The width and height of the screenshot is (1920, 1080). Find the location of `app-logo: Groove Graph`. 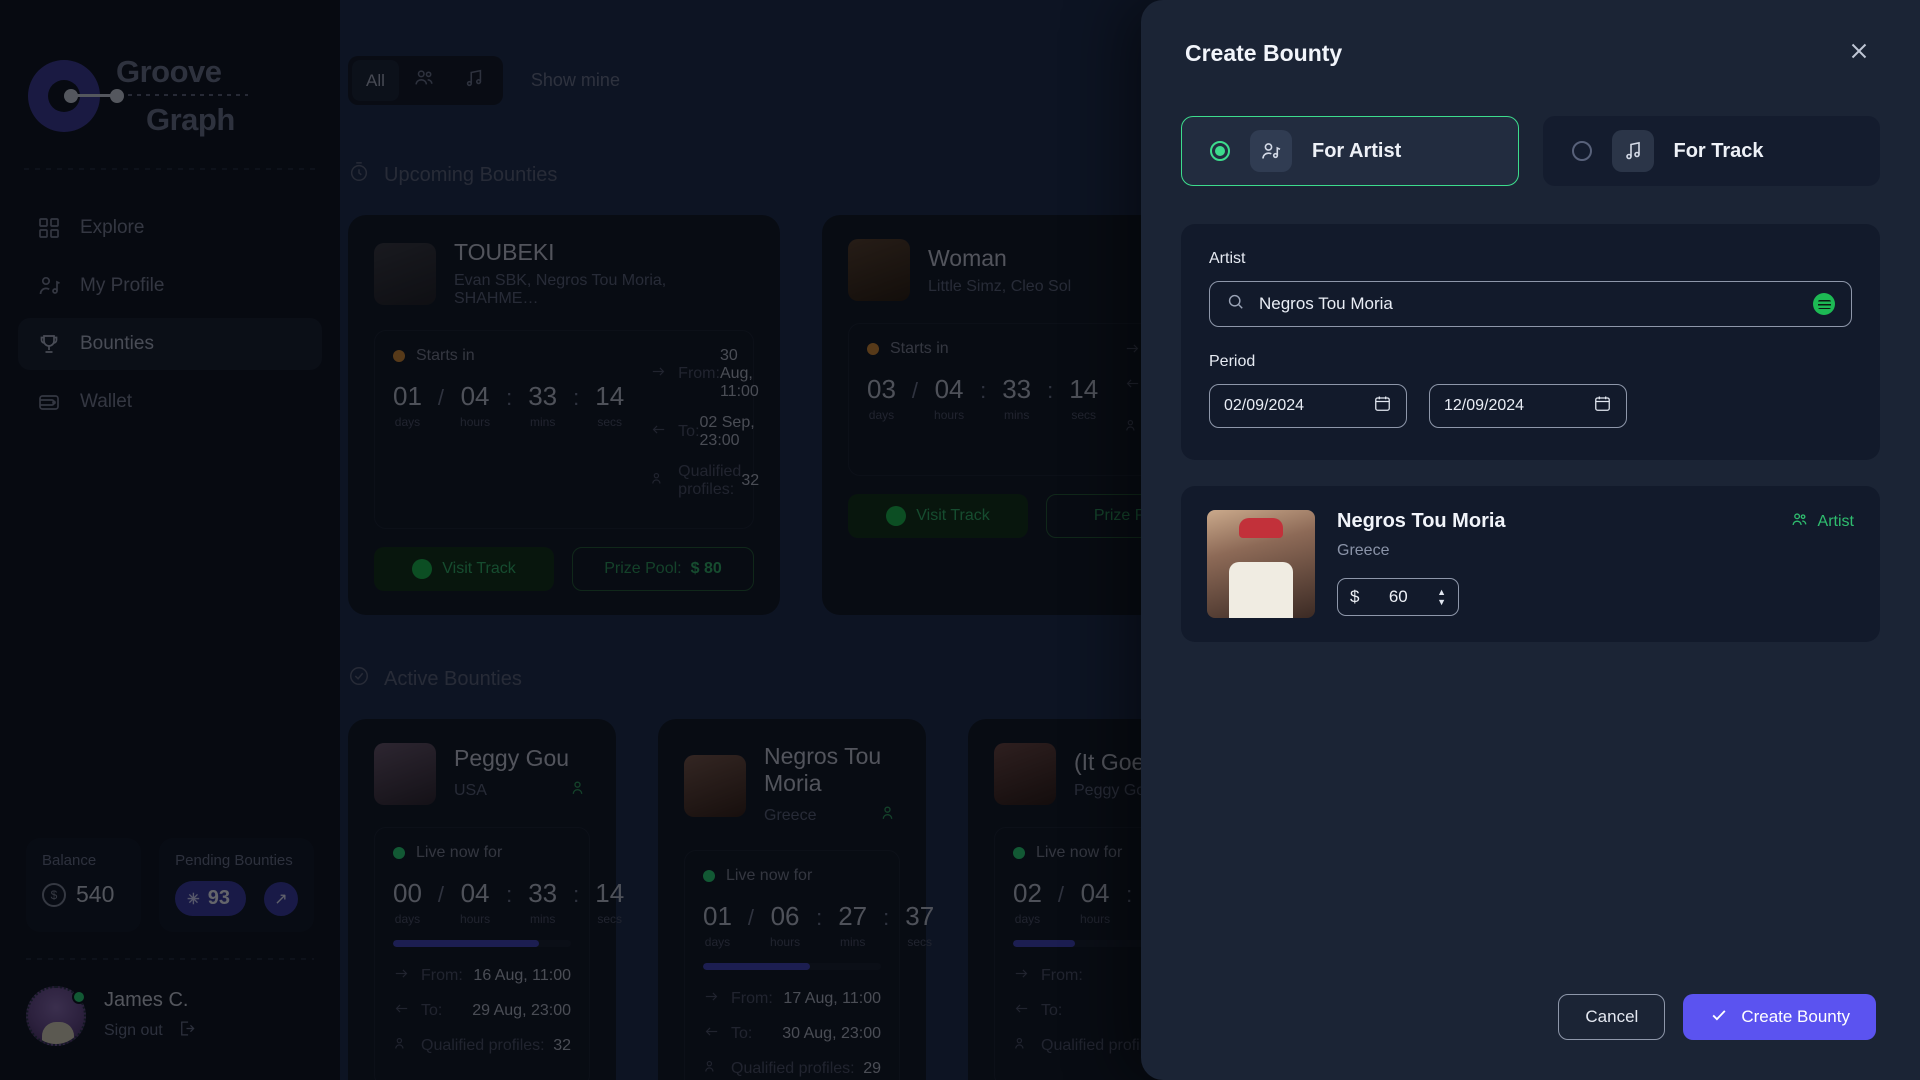

app-logo: Groove Graph is located at coordinates (170, 84).